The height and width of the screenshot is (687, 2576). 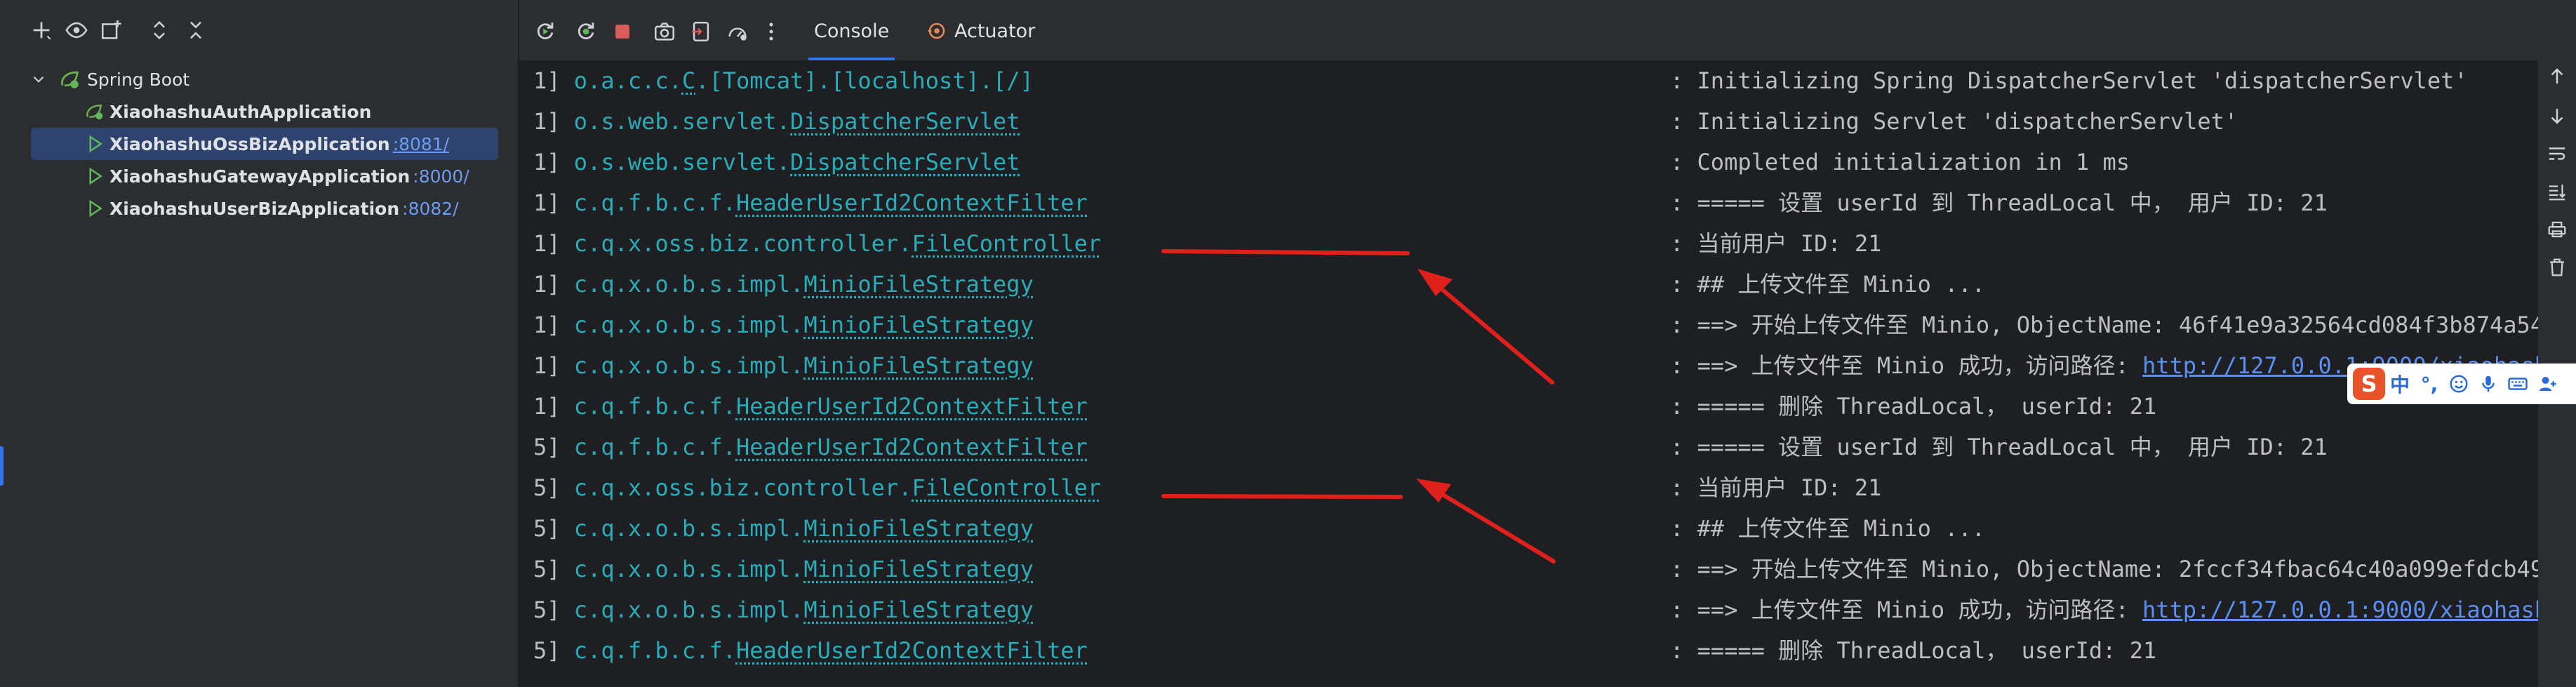 I want to click on log-message-text: : ===== 删除 ThreadLocal， userId: 21, so click(x=1914, y=650).